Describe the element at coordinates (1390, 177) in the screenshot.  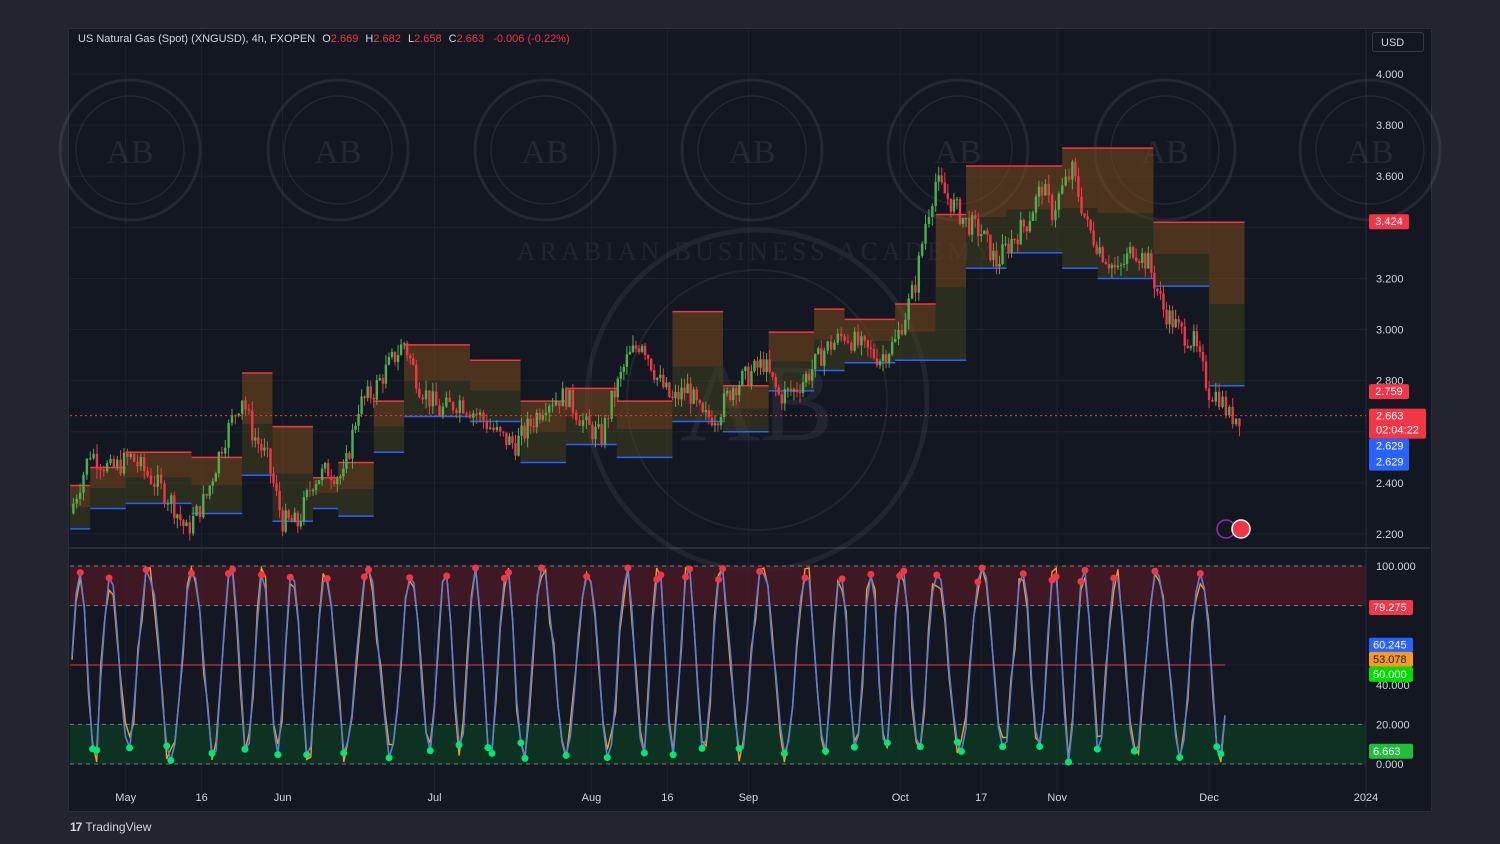
I see `price-tick-label: 3.600` at that location.